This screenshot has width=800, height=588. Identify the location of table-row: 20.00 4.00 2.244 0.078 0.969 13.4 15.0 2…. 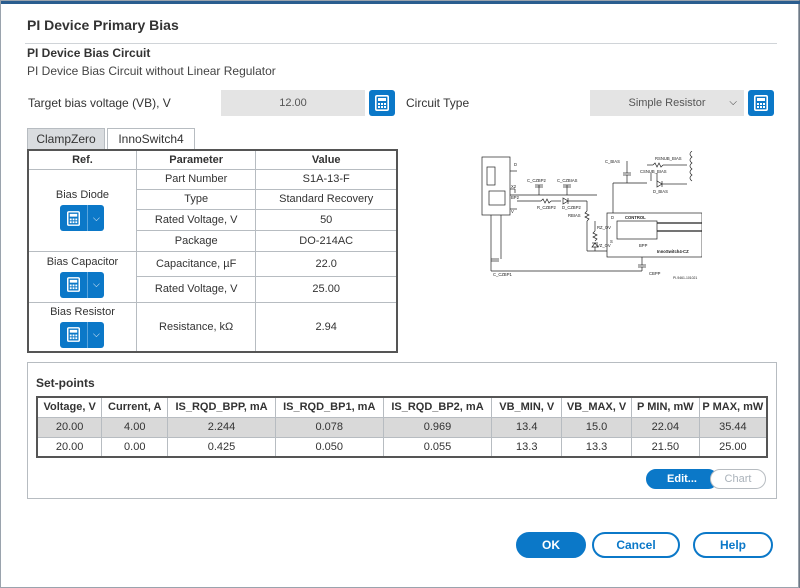
(402, 427).